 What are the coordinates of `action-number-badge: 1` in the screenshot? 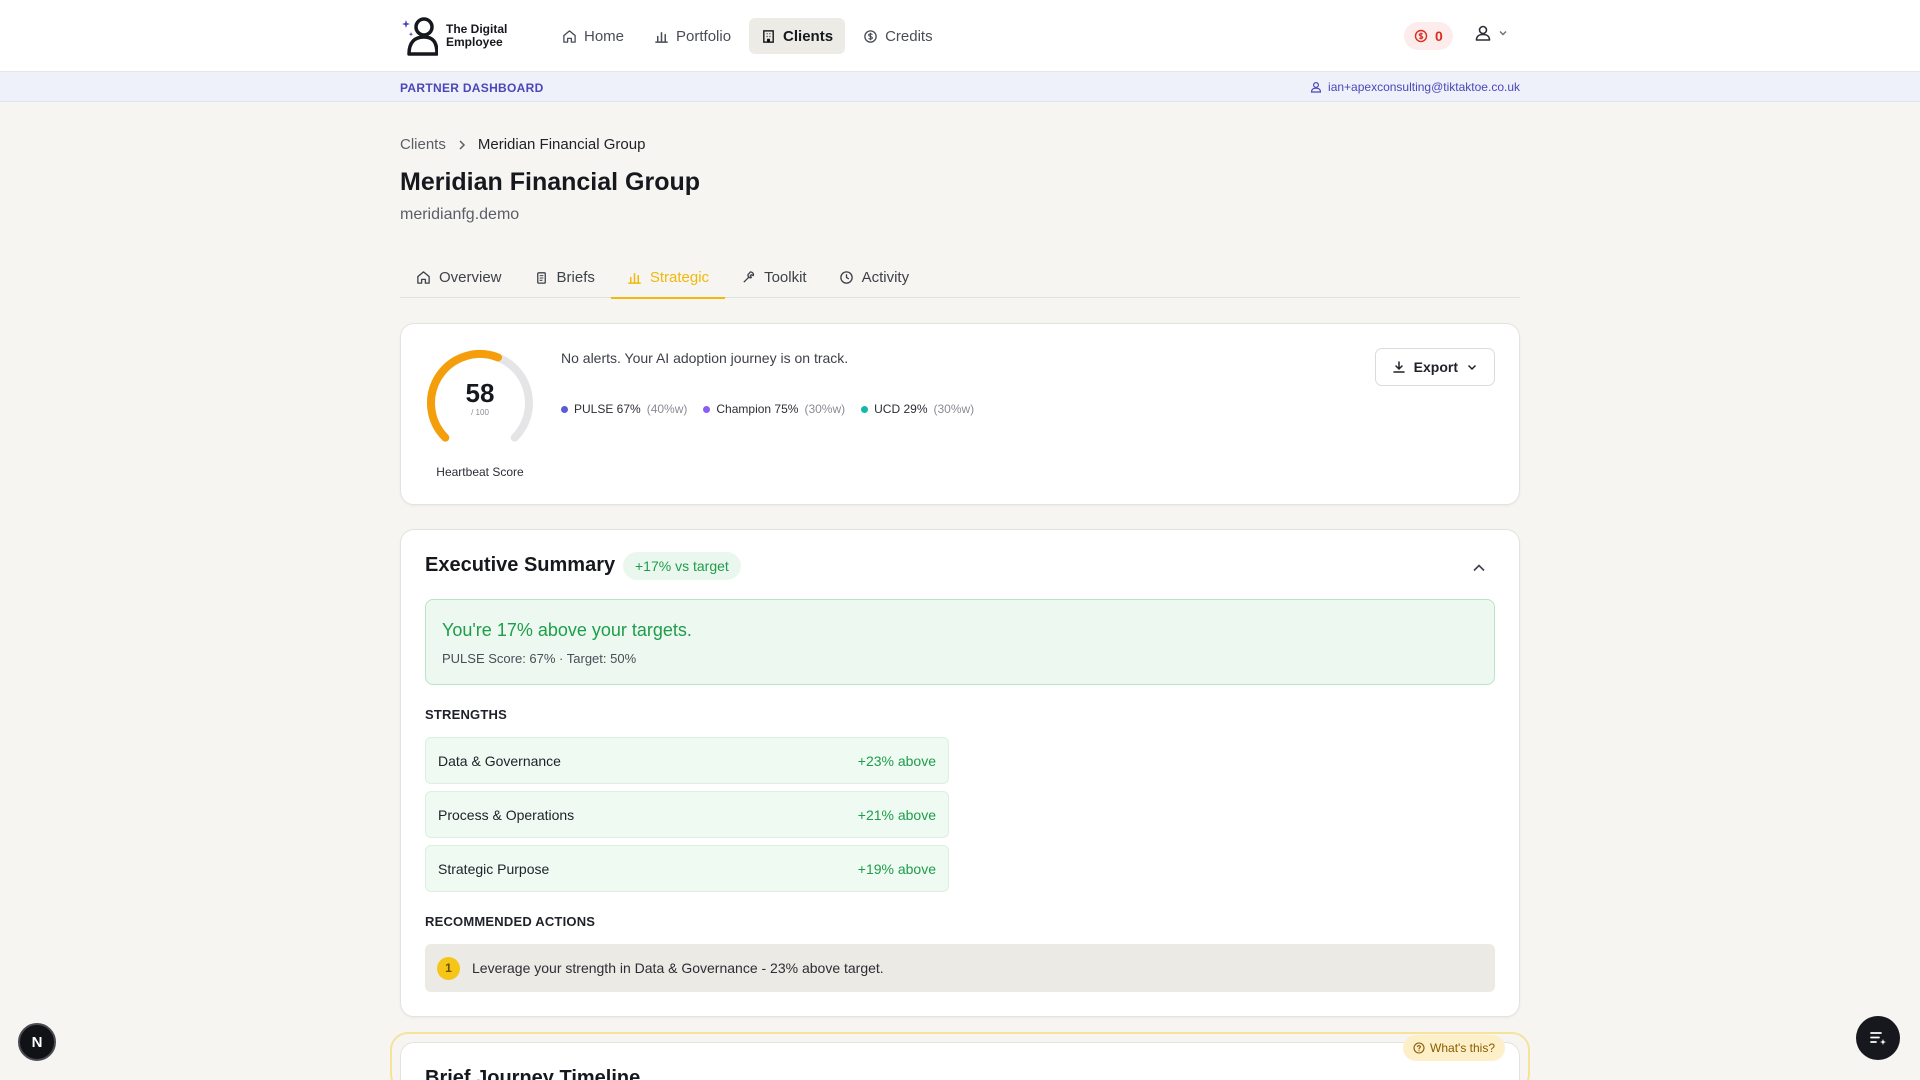 It's located at (448, 968).